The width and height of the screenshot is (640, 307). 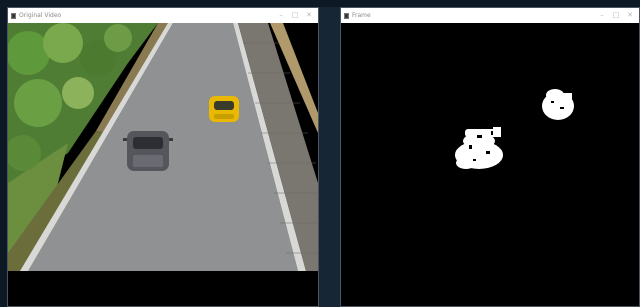 I want to click on dark-car, so click(x=148, y=151).